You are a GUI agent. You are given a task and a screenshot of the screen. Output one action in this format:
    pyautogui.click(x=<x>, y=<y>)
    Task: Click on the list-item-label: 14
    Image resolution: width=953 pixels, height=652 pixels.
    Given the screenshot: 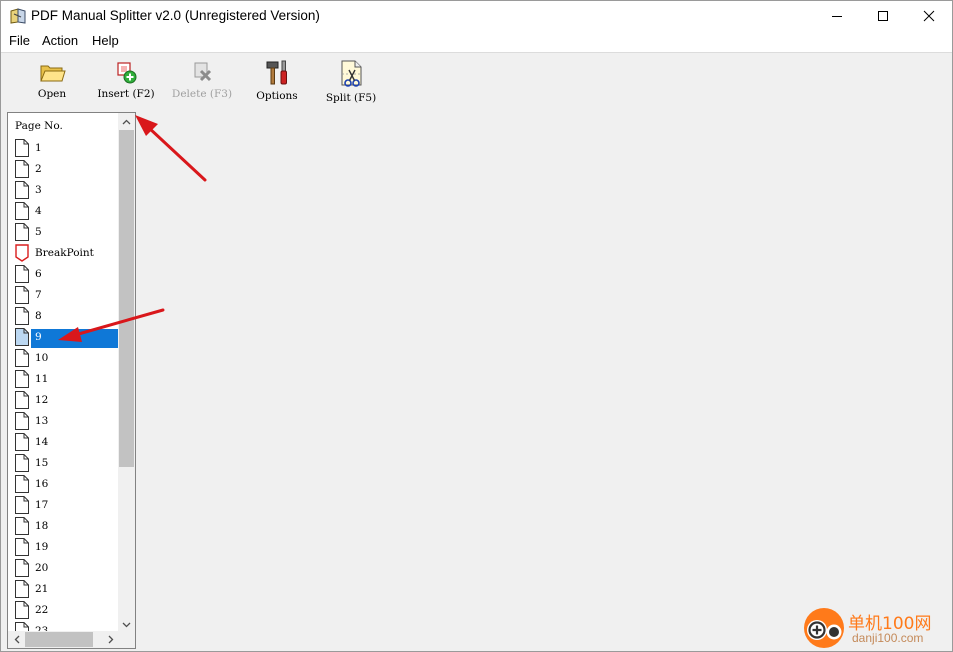 What is the action you would take?
    pyautogui.click(x=42, y=442)
    